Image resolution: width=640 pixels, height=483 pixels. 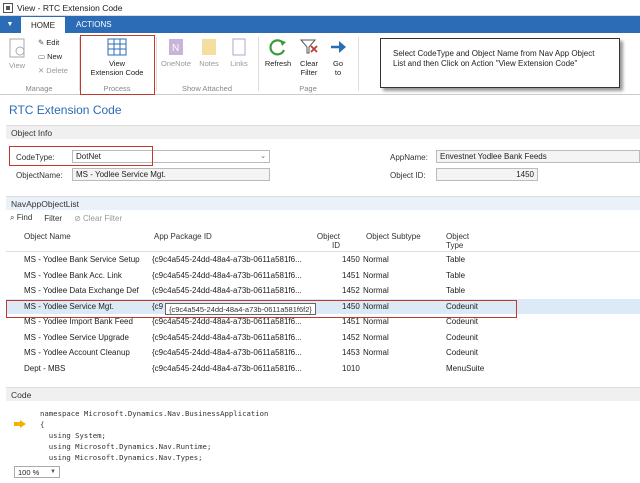 I want to click on find-button: ⌕ Find, so click(x=21, y=218).